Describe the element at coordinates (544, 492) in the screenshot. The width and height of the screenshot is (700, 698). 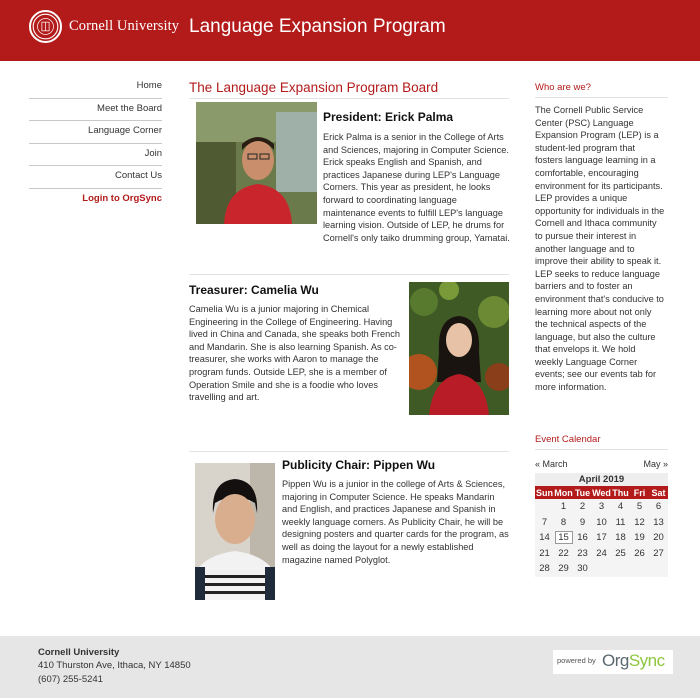
I see `weekday-header: Sun` at that location.